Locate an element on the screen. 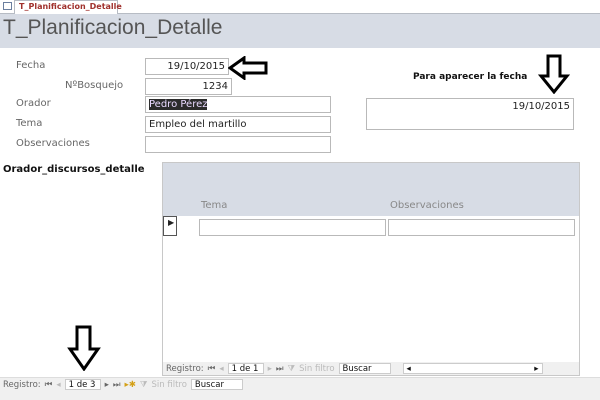 The image size is (600, 400). new-record-button: ▸✱ is located at coordinates (130, 385).